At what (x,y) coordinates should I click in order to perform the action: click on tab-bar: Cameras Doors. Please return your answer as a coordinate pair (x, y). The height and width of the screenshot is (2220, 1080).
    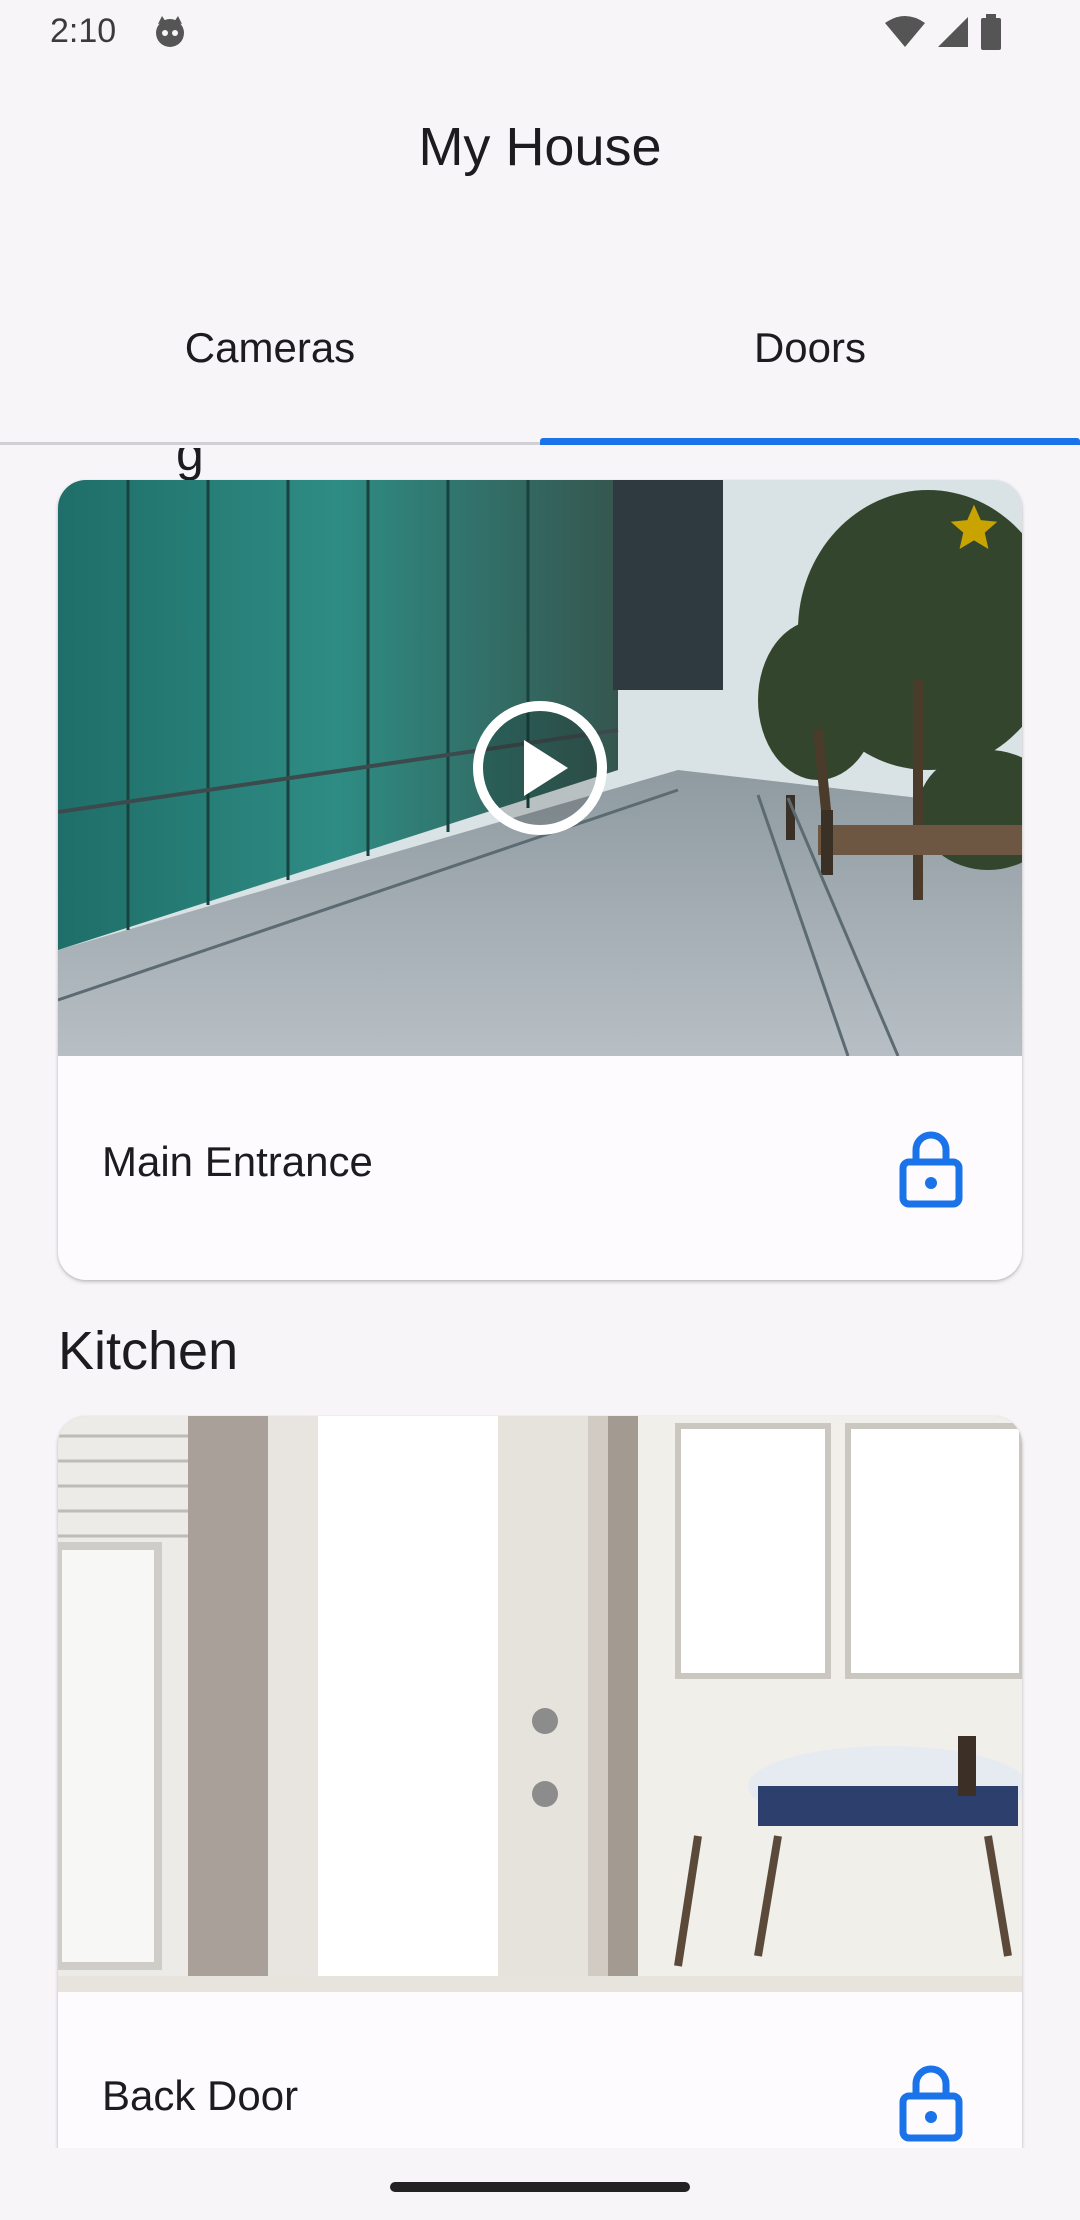
    Looking at the image, I should click on (540, 361).